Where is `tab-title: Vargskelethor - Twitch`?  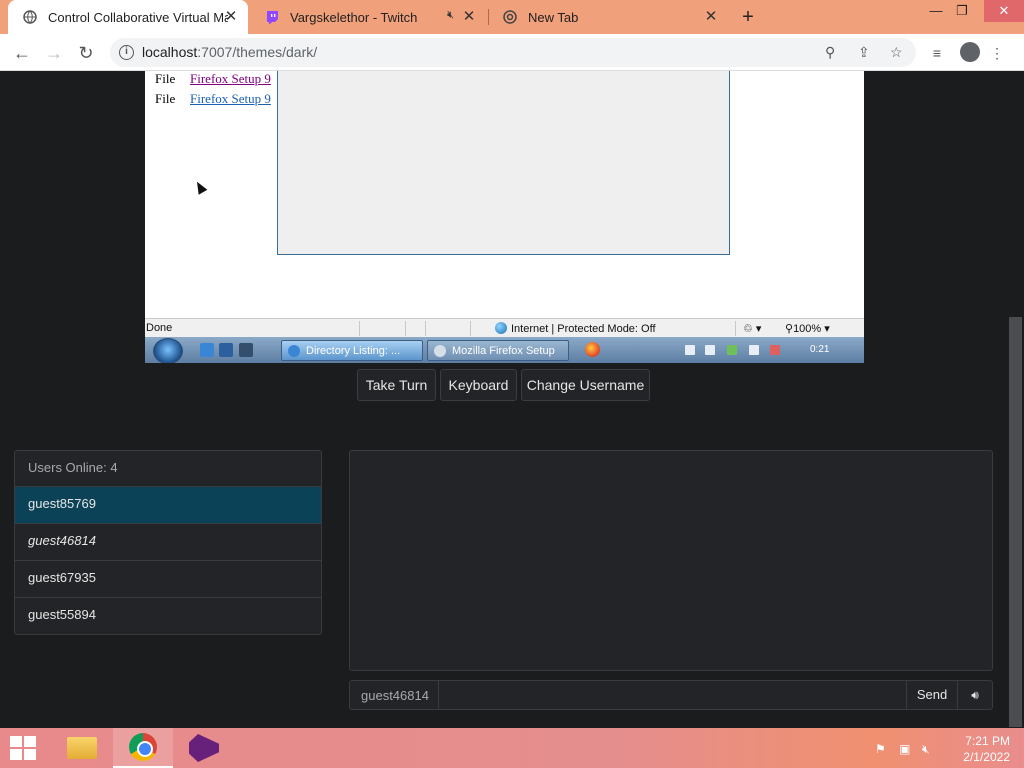 tab-title: Vargskelethor - Twitch is located at coordinates (354, 17).